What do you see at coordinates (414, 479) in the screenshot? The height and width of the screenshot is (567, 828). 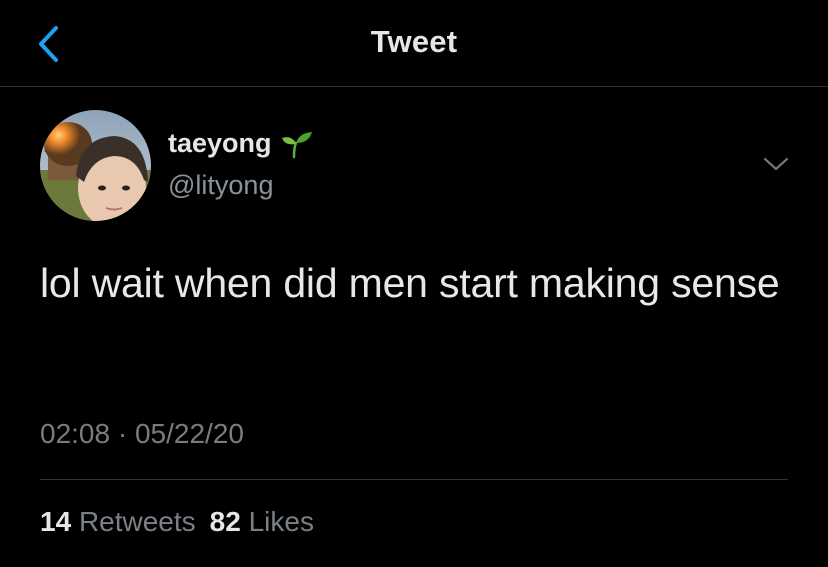 I see `divider` at bounding box center [414, 479].